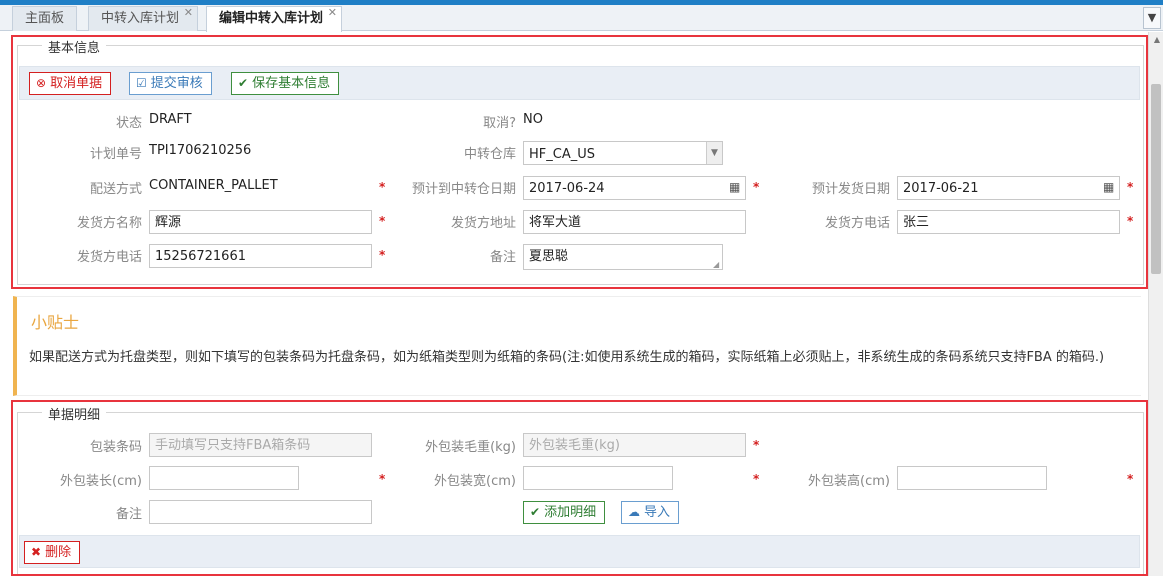 This screenshot has width=1163, height=576. Describe the element at coordinates (941, 188) in the screenshot. I see `ship-date-value: 2017-06-21` at that location.